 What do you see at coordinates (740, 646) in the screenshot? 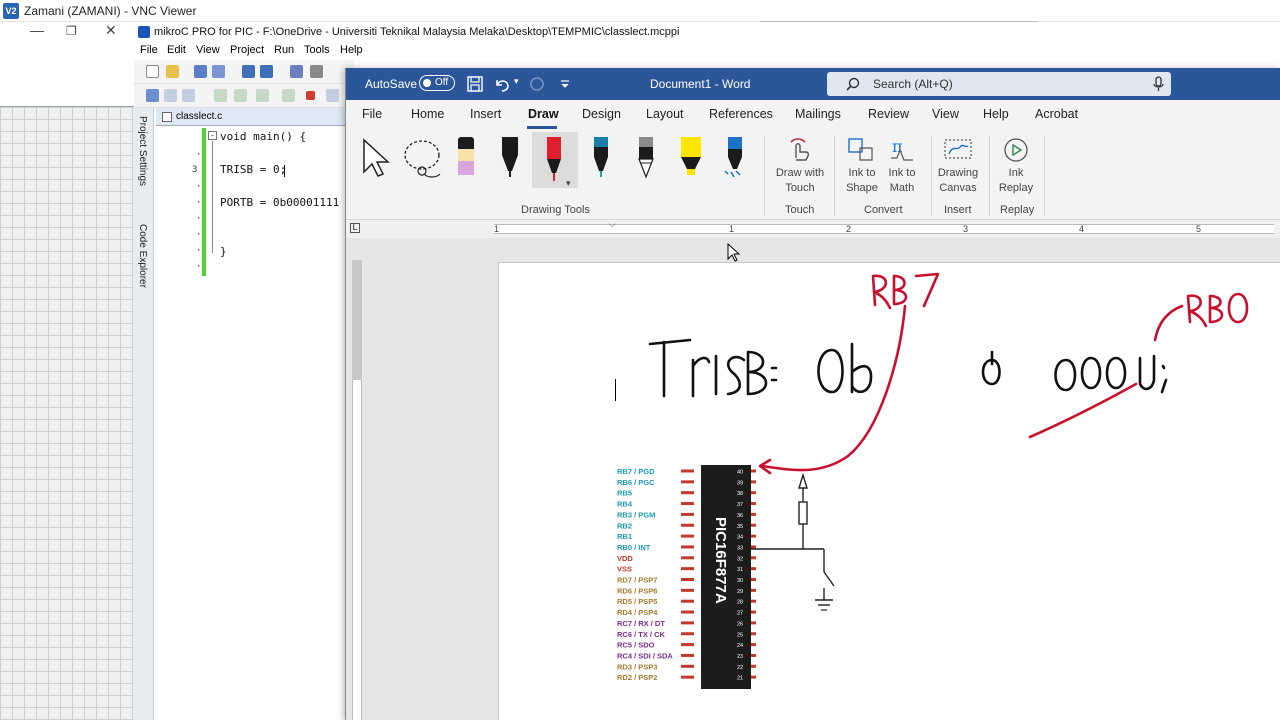
I see `pin-number: 24` at bounding box center [740, 646].